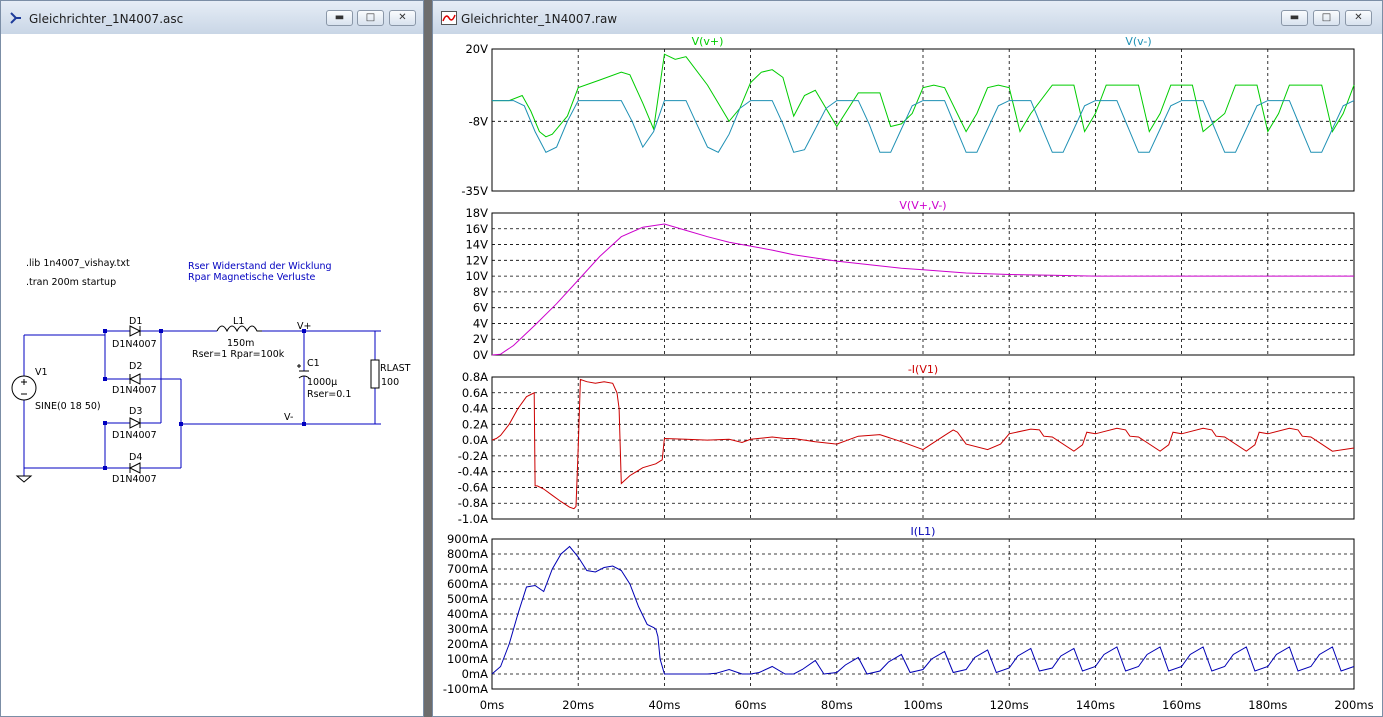  Describe the element at coordinates (476, 276) in the screenshot. I see `y-tick-label: 10V` at that location.